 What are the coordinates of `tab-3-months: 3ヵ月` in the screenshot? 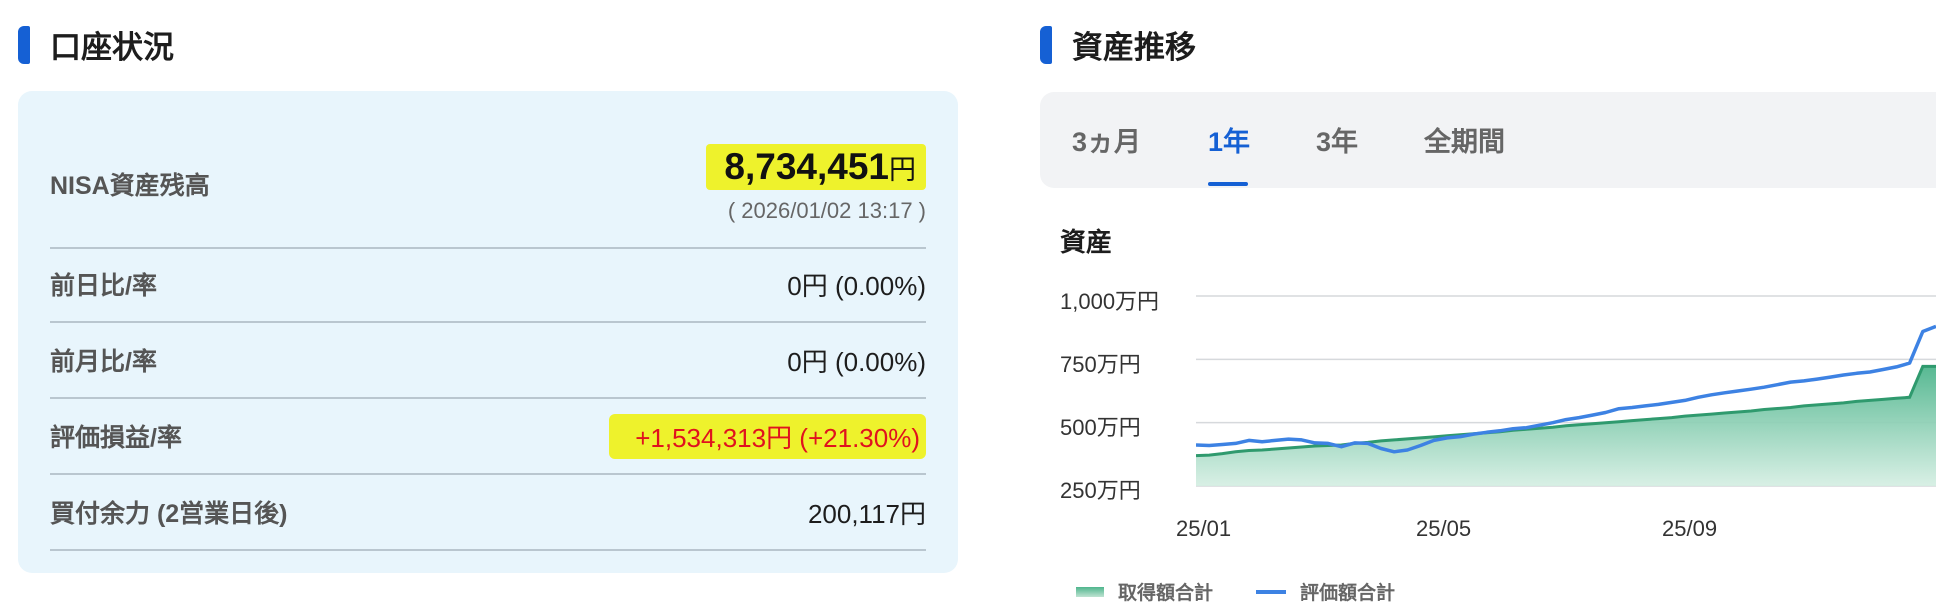 It's located at (1106, 139).